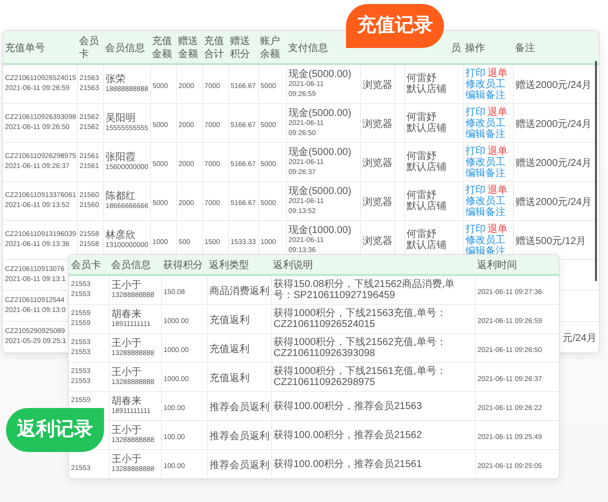 Image resolution: width=608 pixels, height=502 pixels. I want to click on column-header: 操作, so click(488, 47).